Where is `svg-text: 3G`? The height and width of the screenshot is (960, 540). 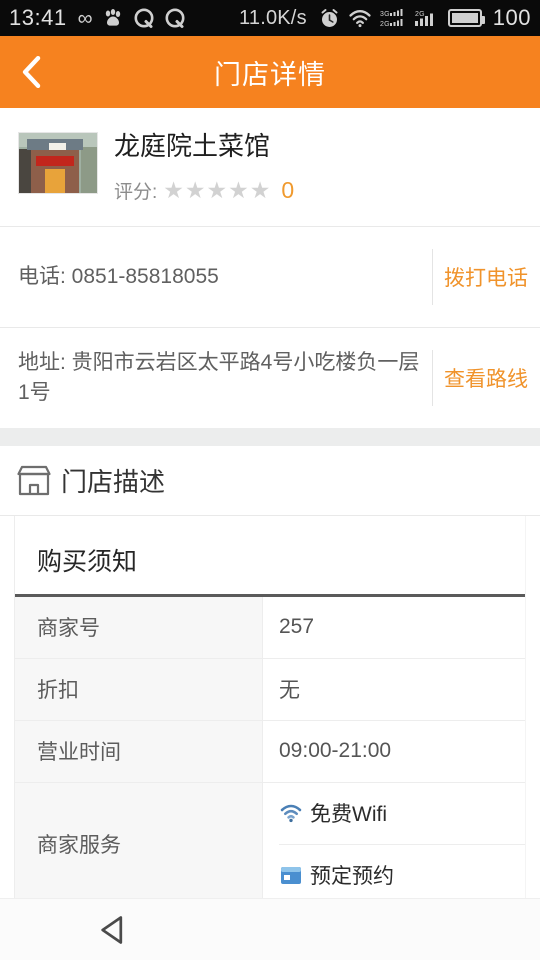
svg-text: 3G is located at coordinates (385, 14).